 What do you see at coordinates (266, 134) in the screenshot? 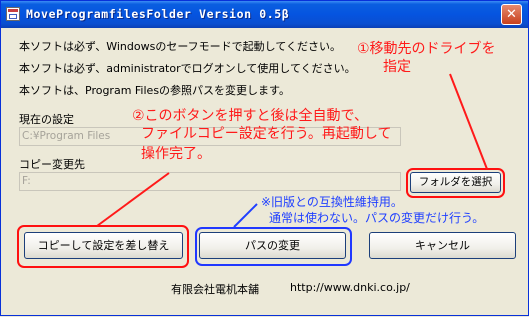
I see `step2-annotation-line-2: ファイルコピー設定を行う。再起動して` at bounding box center [266, 134].